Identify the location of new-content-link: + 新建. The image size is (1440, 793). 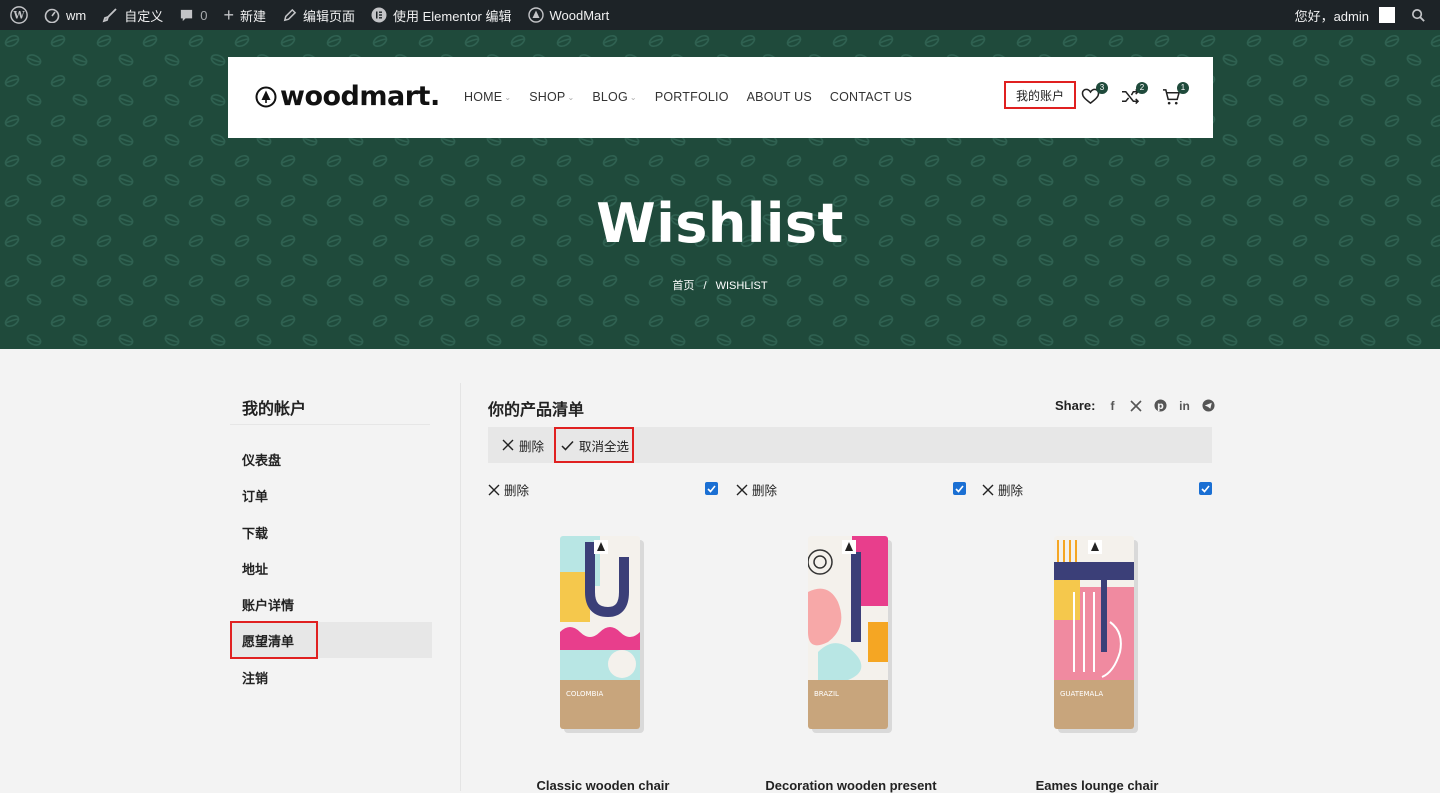
(244, 15).